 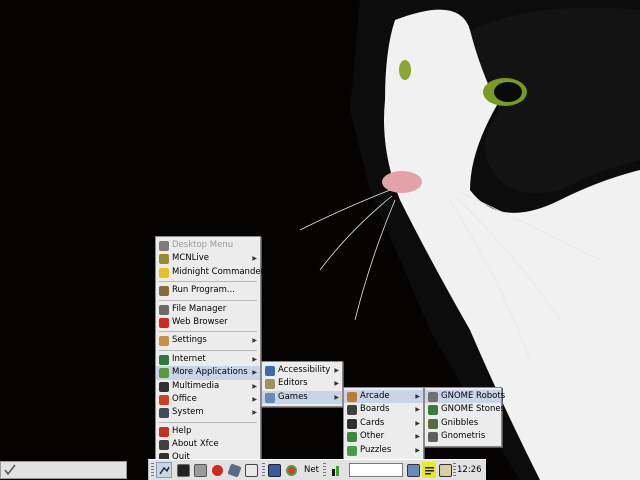 What do you see at coordinates (164, 291) in the screenshot?
I see `run-icon` at bounding box center [164, 291].